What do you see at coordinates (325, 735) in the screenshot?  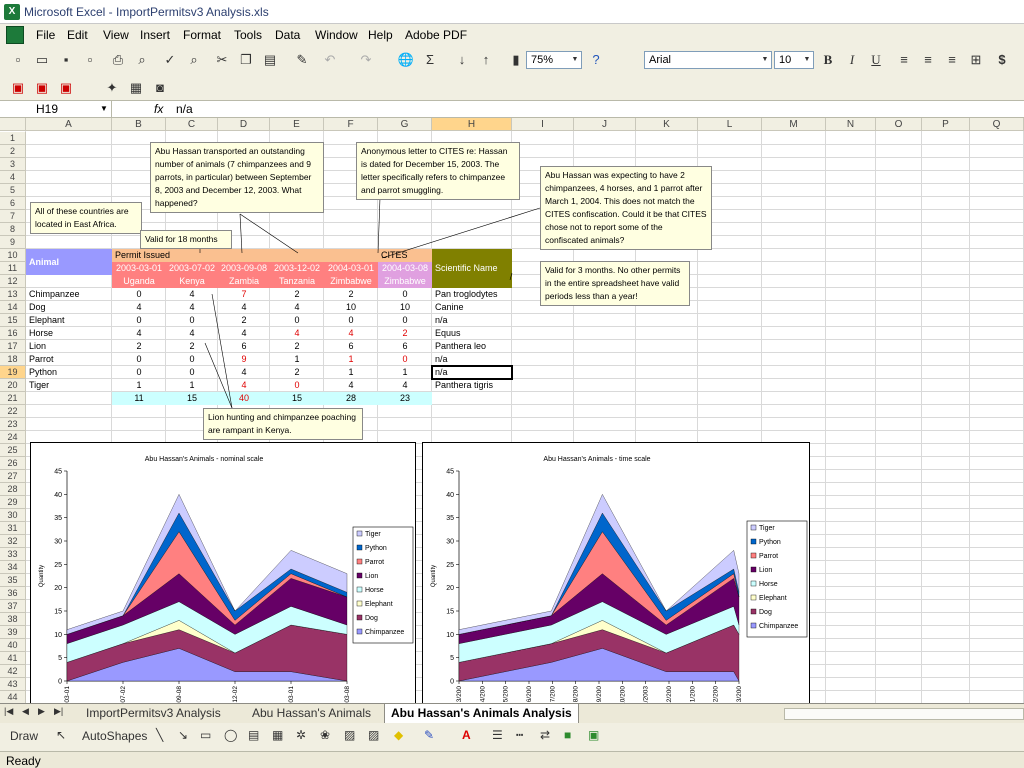 I see `clipart-icon: ❀` at bounding box center [325, 735].